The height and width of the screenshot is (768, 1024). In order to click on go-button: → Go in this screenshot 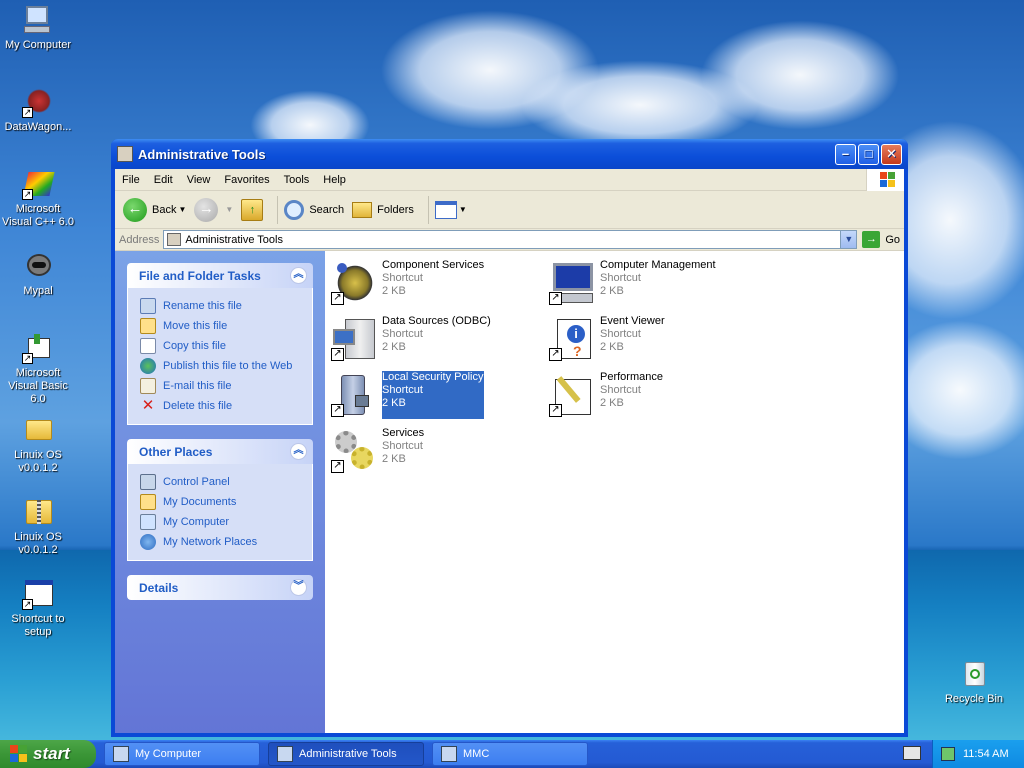, I will do `click(881, 239)`.